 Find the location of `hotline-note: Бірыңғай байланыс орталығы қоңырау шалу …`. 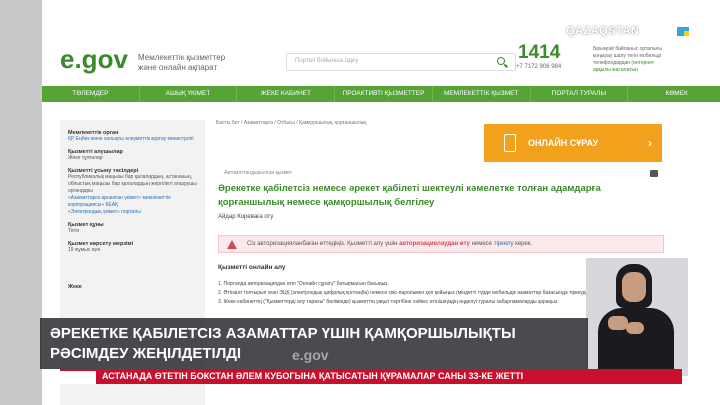

hotline-note: Бірыңғай байланыс орталығы қоңырау шалу … is located at coordinates (633, 60).